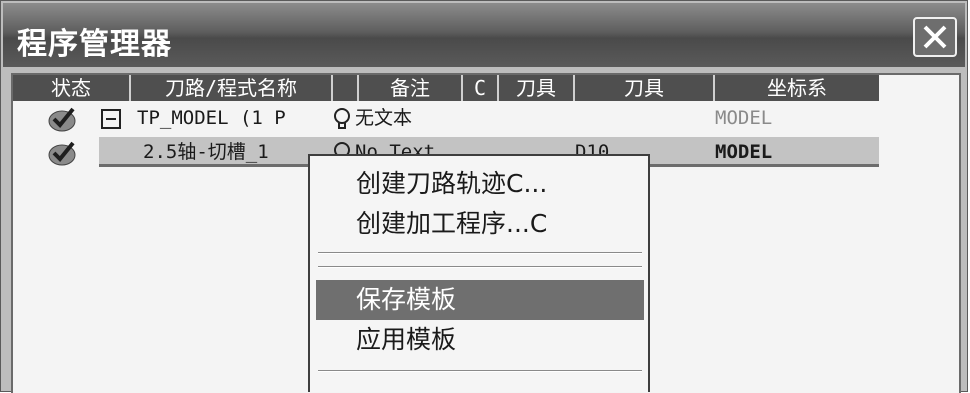 This screenshot has width=970, height=393. Describe the element at coordinates (645, 88) in the screenshot. I see `column-header-tool-2: 刀具` at that location.